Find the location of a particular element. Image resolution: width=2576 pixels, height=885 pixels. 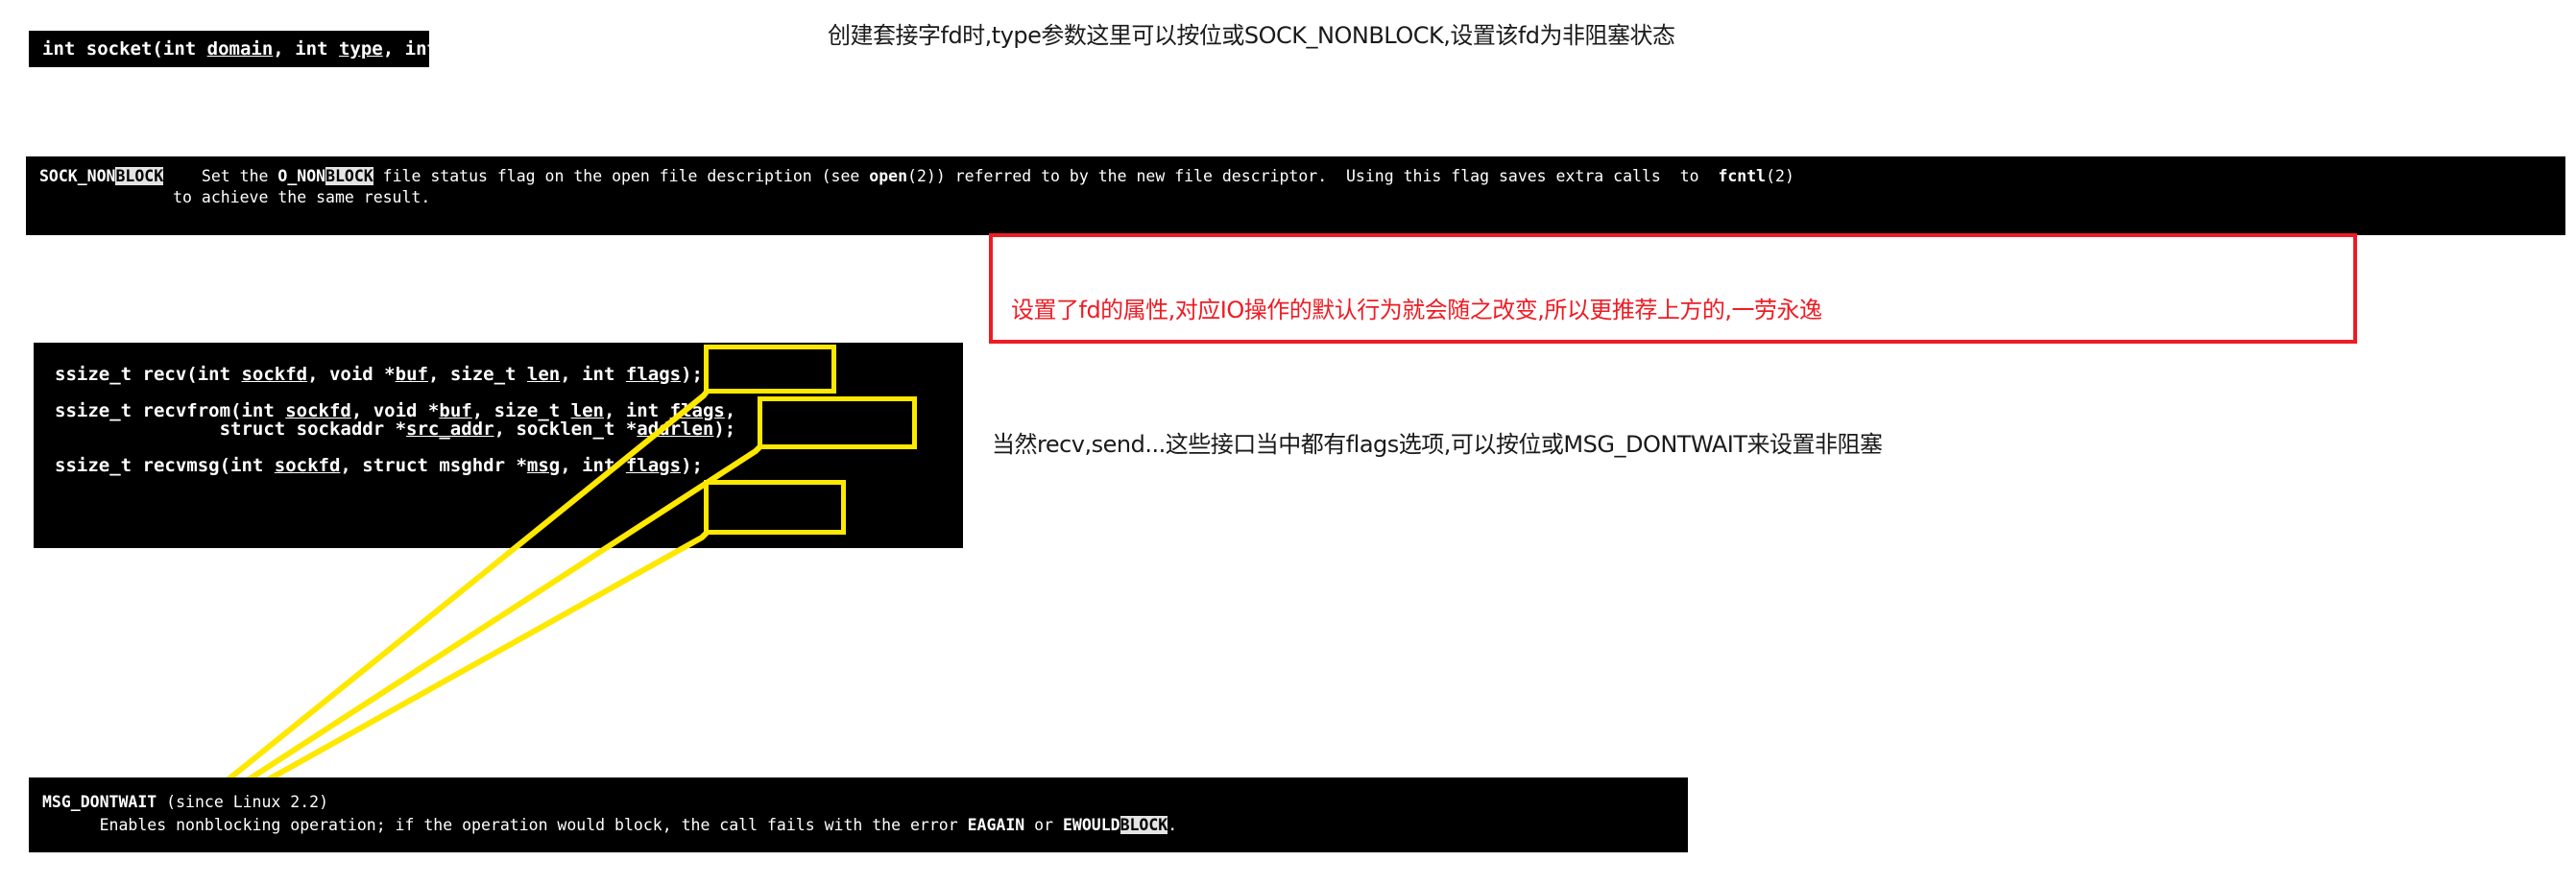

sock-nonblock-desc-a: Set the is located at coordinates (239, 176).